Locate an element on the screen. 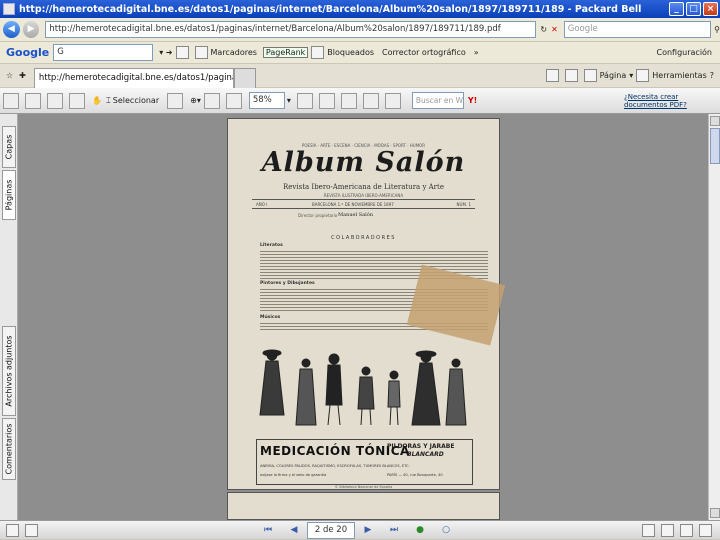 This screenshot has height=540, width=720. issue-year: AÑO I is located at coordinates (262, 204).